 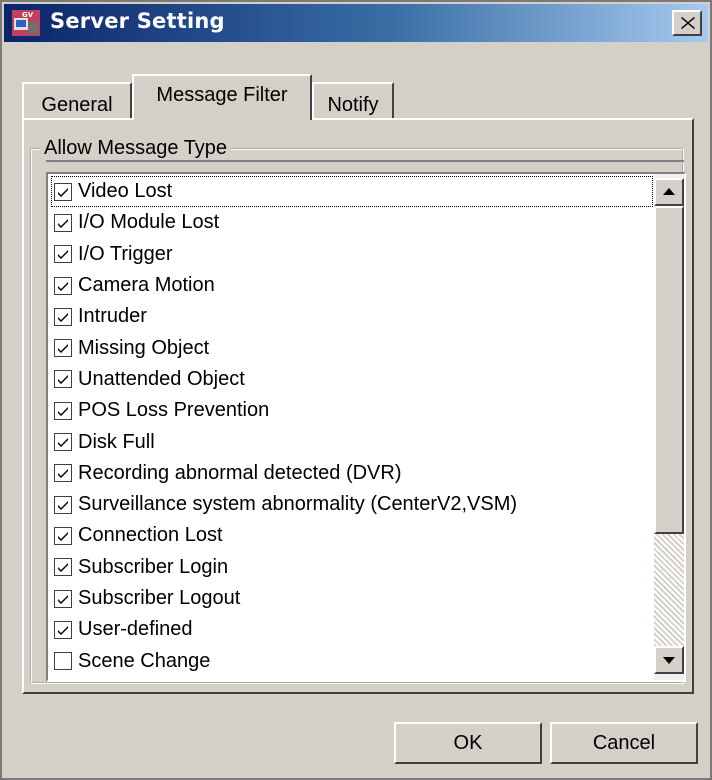 I want to click on list-item-label: POS Loss Prevention, so click(x=174, y=410).